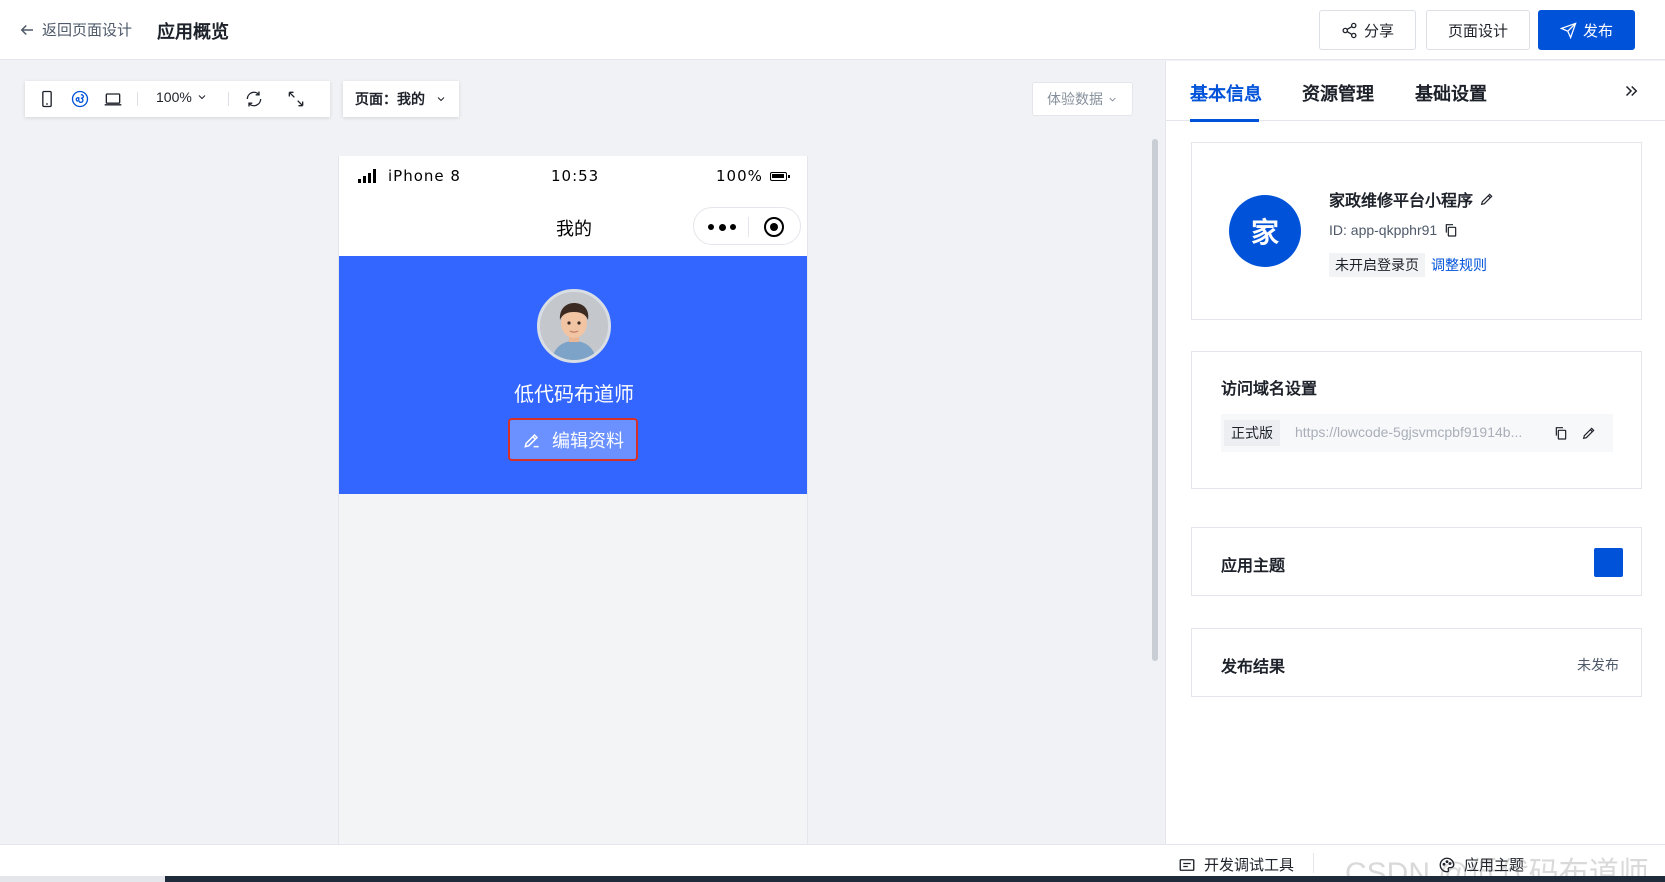 This screenshot has height=882, width=1665. Describe the element at coordinates (573, 375) in the screenshot. I see `profile-banner: 低代码布道师 编辑资料` at that location.